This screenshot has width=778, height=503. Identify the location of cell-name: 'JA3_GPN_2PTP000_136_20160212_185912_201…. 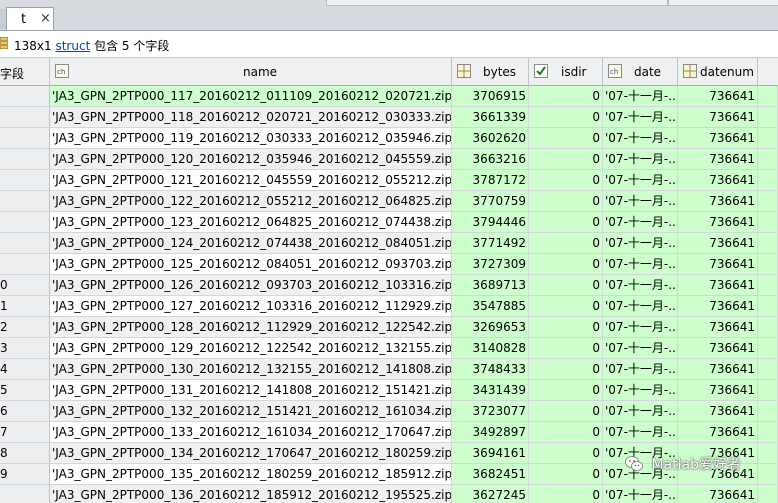
(251, 494).